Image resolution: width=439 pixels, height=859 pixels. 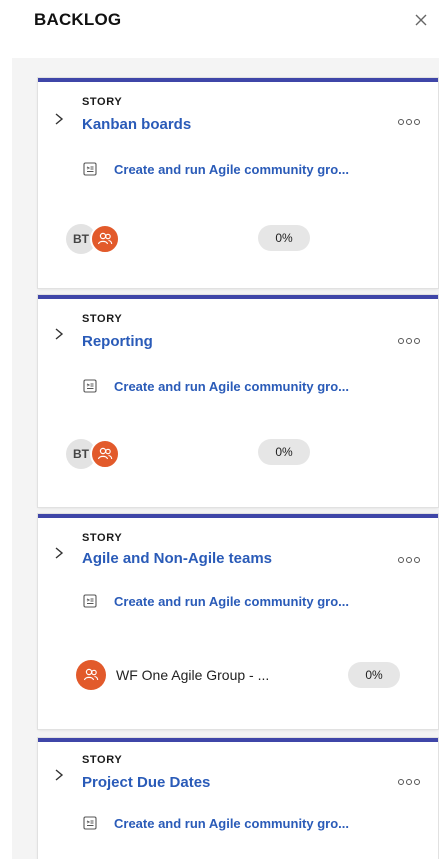 I want to click on close-icon, so click(x=422, y=21).